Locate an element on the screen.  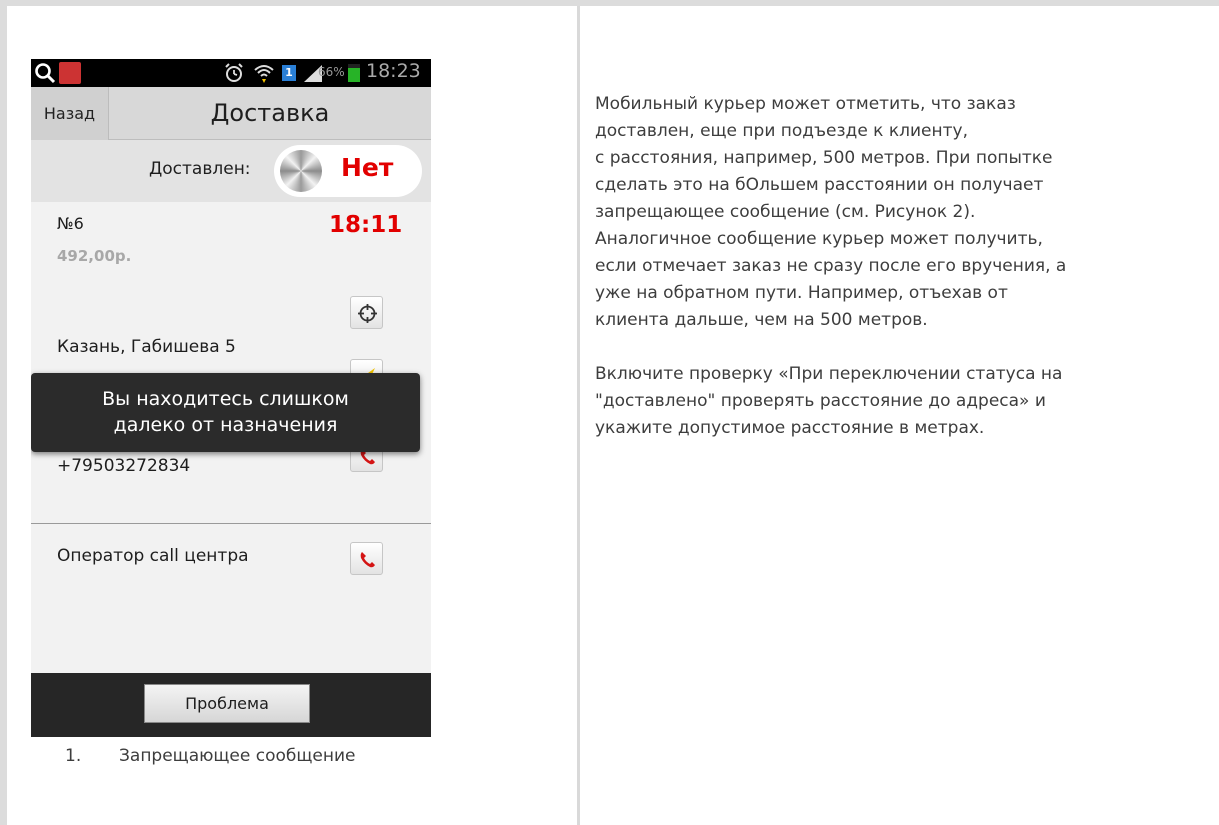
alarm-icon is located at coordinates (234, 72).